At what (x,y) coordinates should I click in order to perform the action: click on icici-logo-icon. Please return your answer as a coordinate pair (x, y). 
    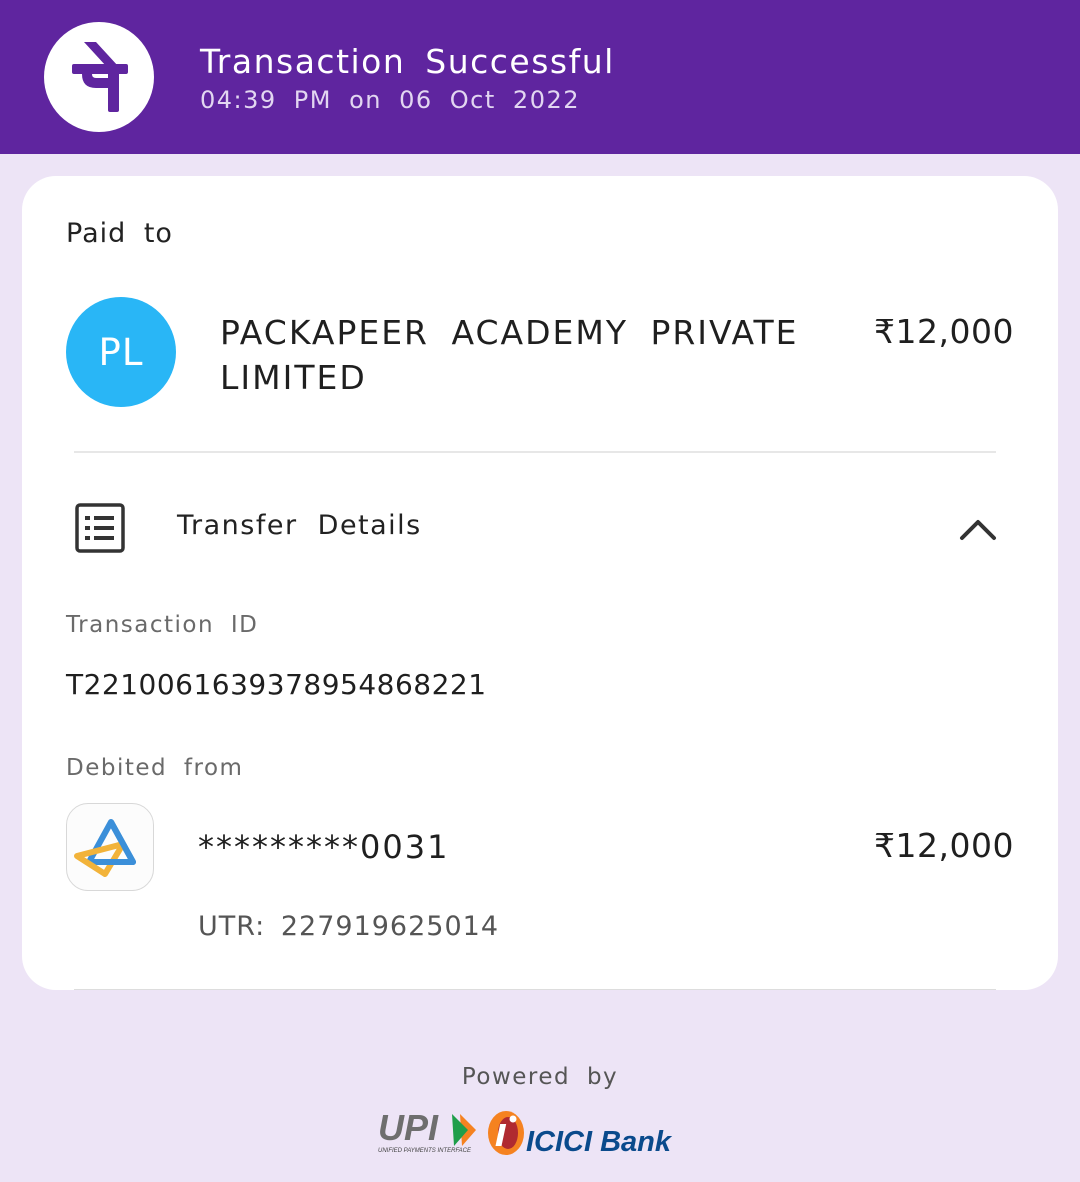
    Looking at the image, I should click on (506, 1133).